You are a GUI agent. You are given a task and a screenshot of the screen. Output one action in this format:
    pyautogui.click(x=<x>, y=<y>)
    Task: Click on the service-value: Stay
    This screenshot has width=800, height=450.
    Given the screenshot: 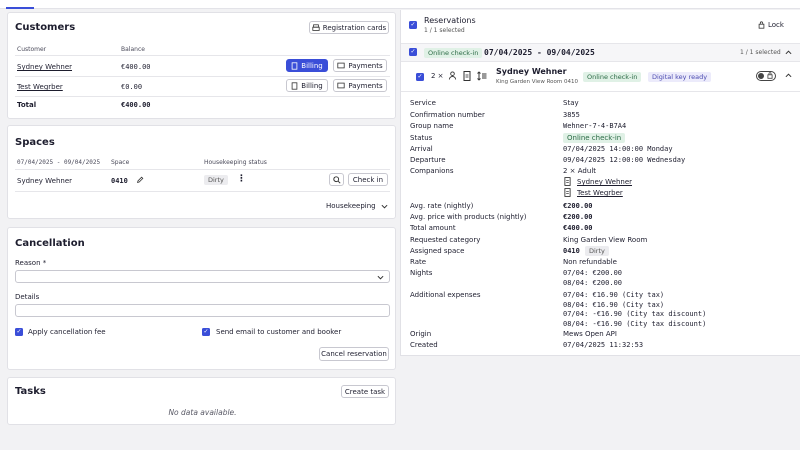 What is the action you would take?
    pyautogui.click(x=571, y=103)
    